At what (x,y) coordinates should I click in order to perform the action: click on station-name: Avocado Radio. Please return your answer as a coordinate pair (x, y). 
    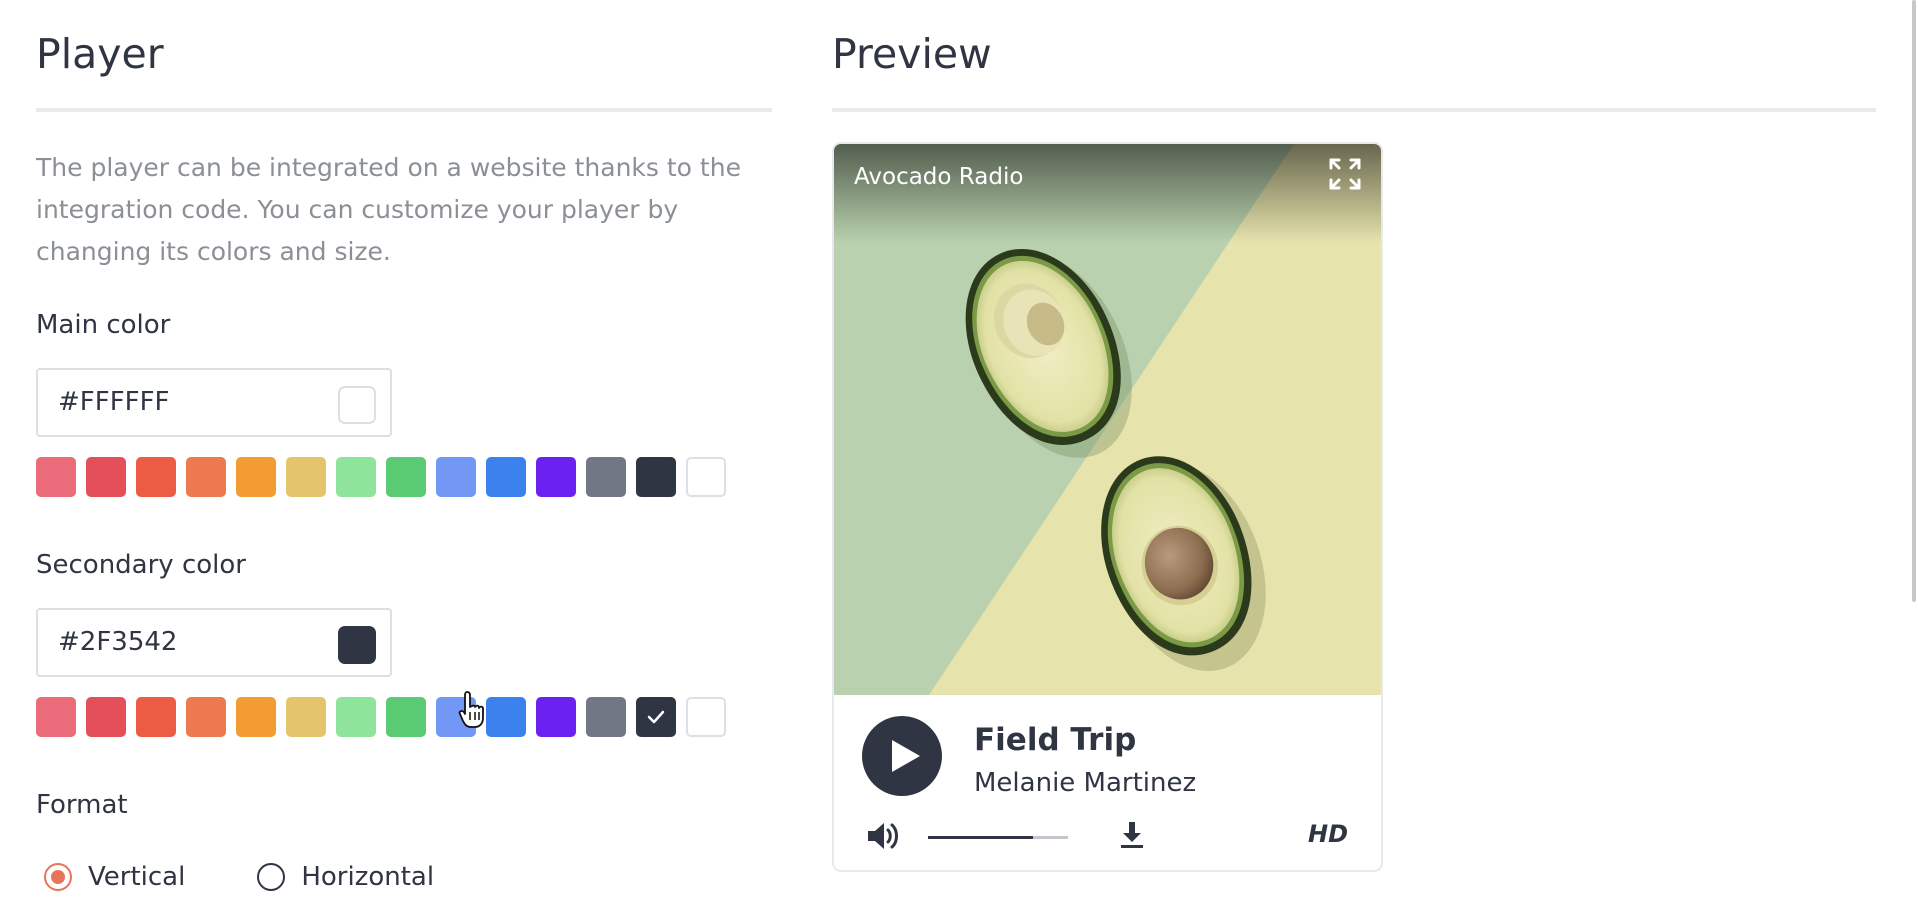
    Looking at the image, I should click on (939, 177).